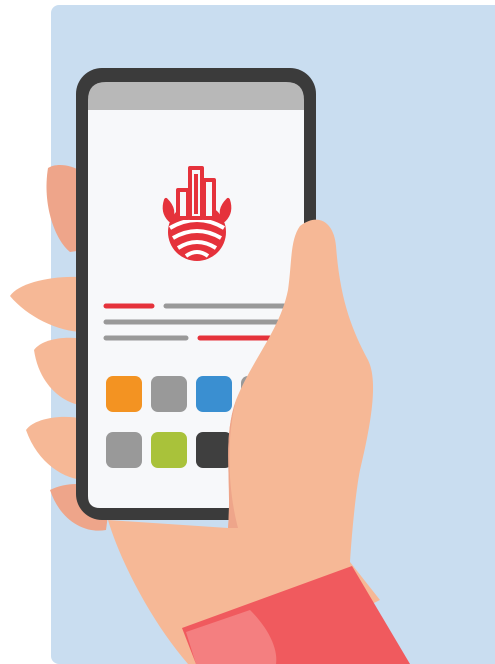 The width and height of the screenshot is (495, 664). What do you see at coordinates (169, 450) in the screenshot?
I see `green-tile` at bounding box center [169, 450].